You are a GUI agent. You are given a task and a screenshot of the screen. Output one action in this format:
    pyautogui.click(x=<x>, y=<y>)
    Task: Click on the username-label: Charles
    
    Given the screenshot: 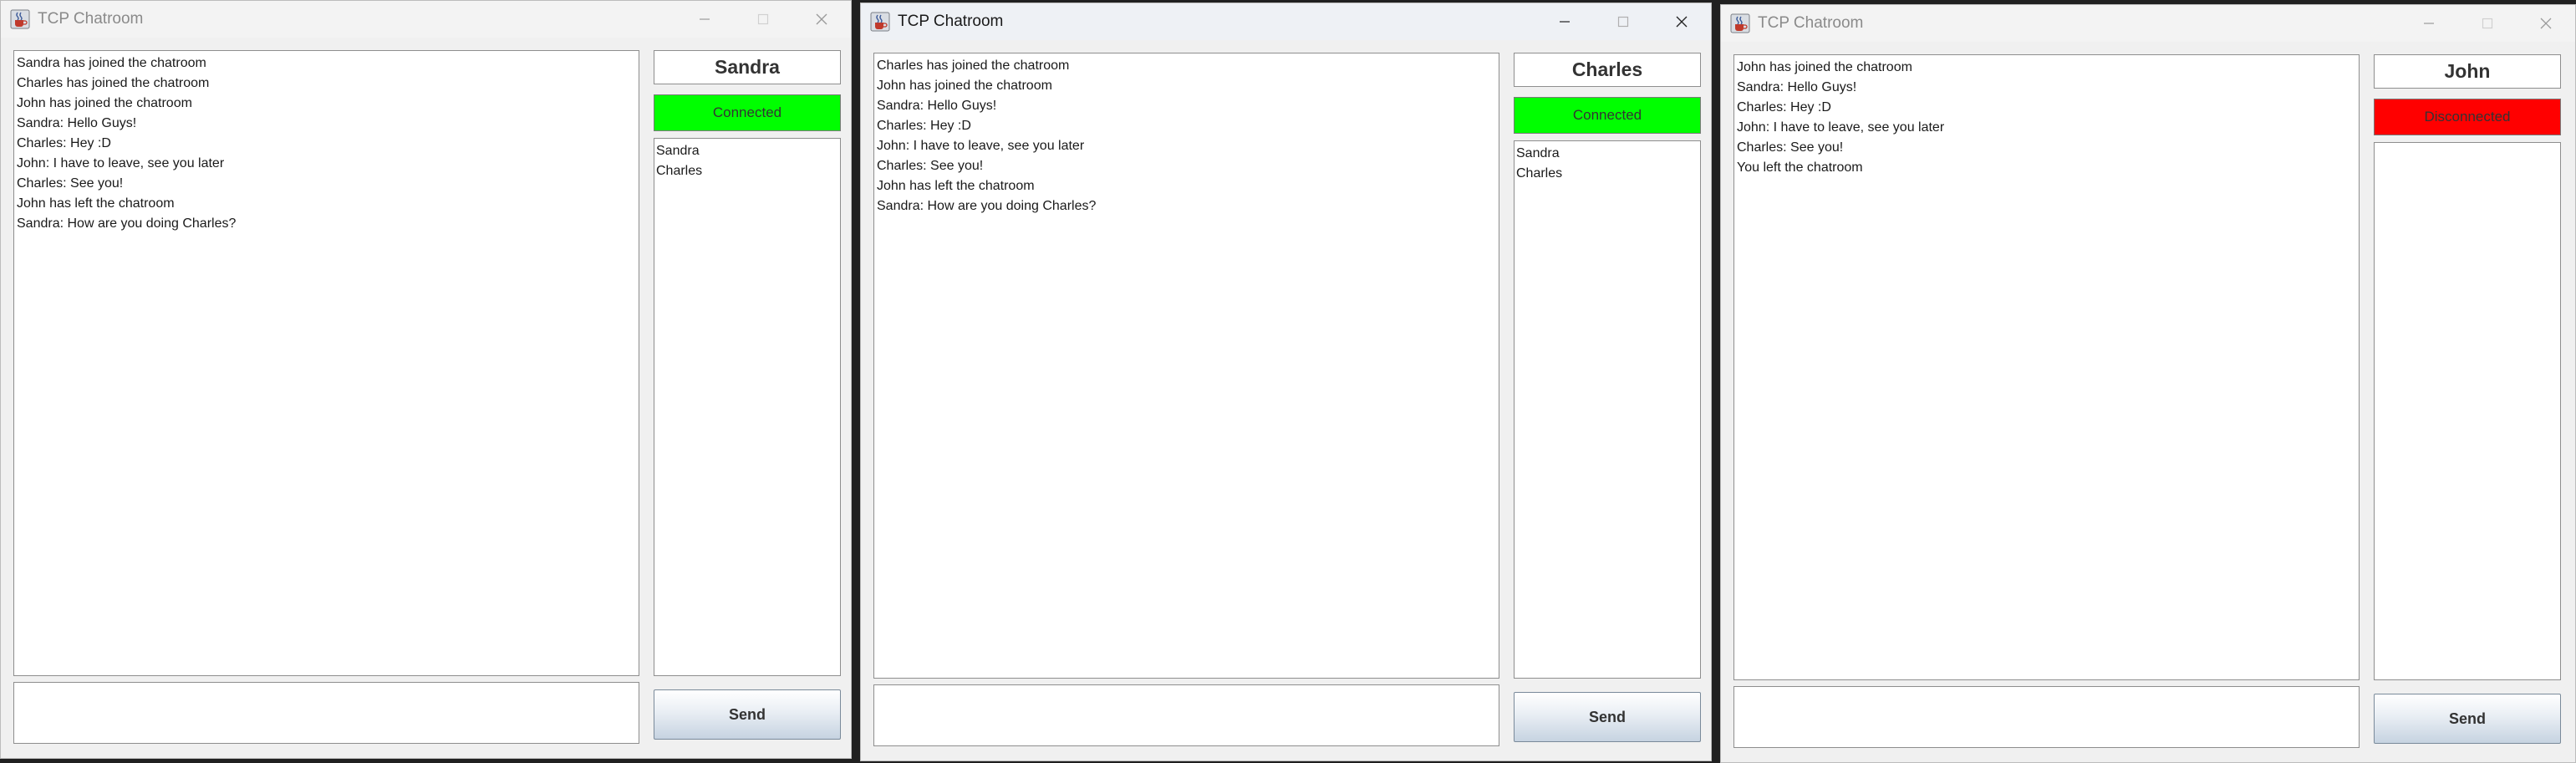 What is the action you would take?
    pyautogui.click(x=1607, y=70)
    